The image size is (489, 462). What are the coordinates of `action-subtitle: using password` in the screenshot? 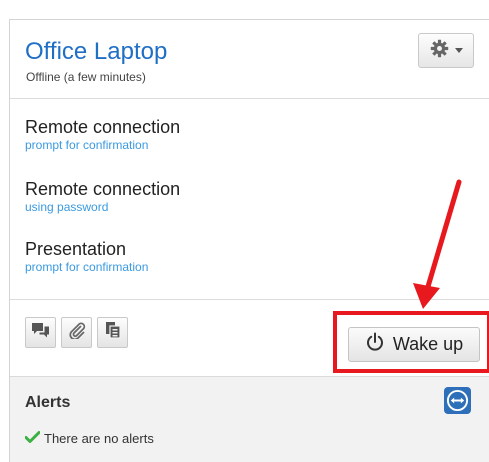 It's located at (67, 207).